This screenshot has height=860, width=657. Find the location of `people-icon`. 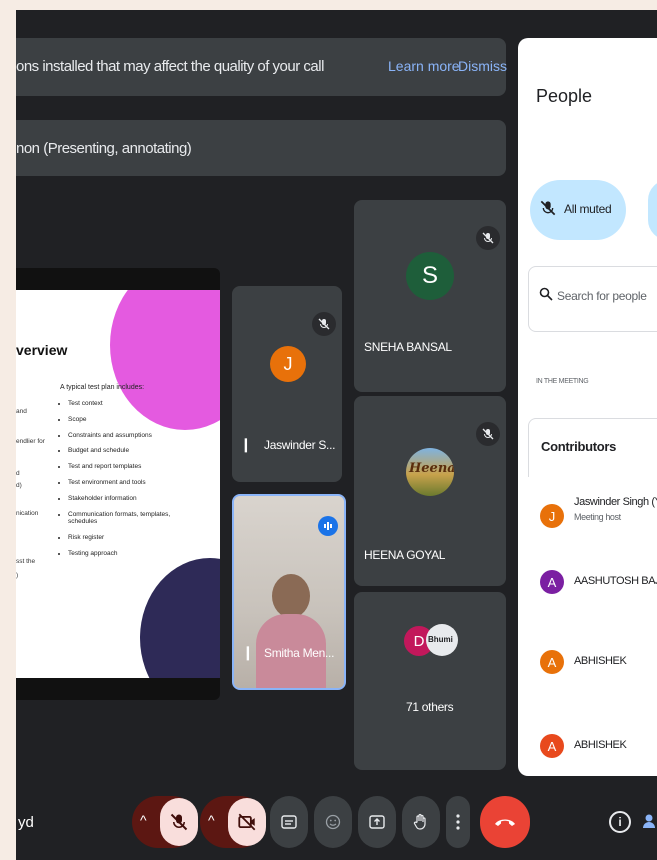

people-icon is located at coordinates (648, 821).